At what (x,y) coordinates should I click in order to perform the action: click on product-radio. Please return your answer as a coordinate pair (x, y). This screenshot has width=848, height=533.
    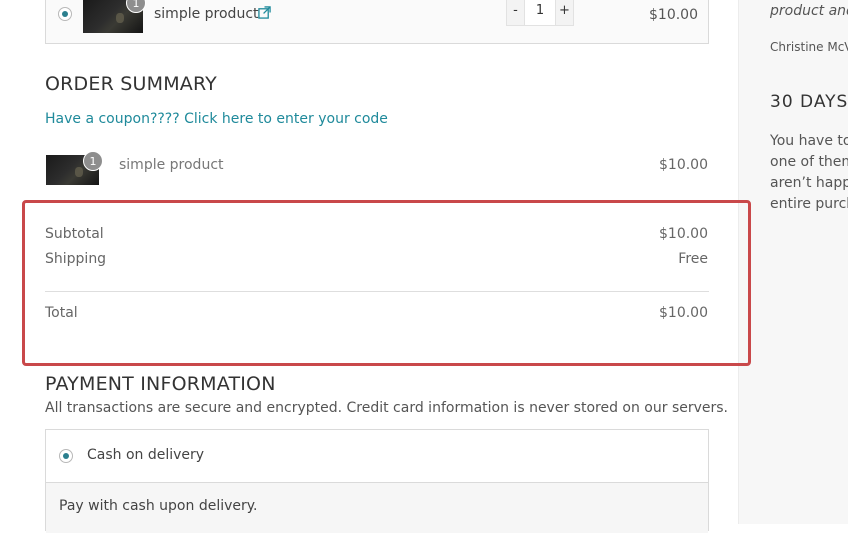
    Looking at the image, I should click on (65, 14).